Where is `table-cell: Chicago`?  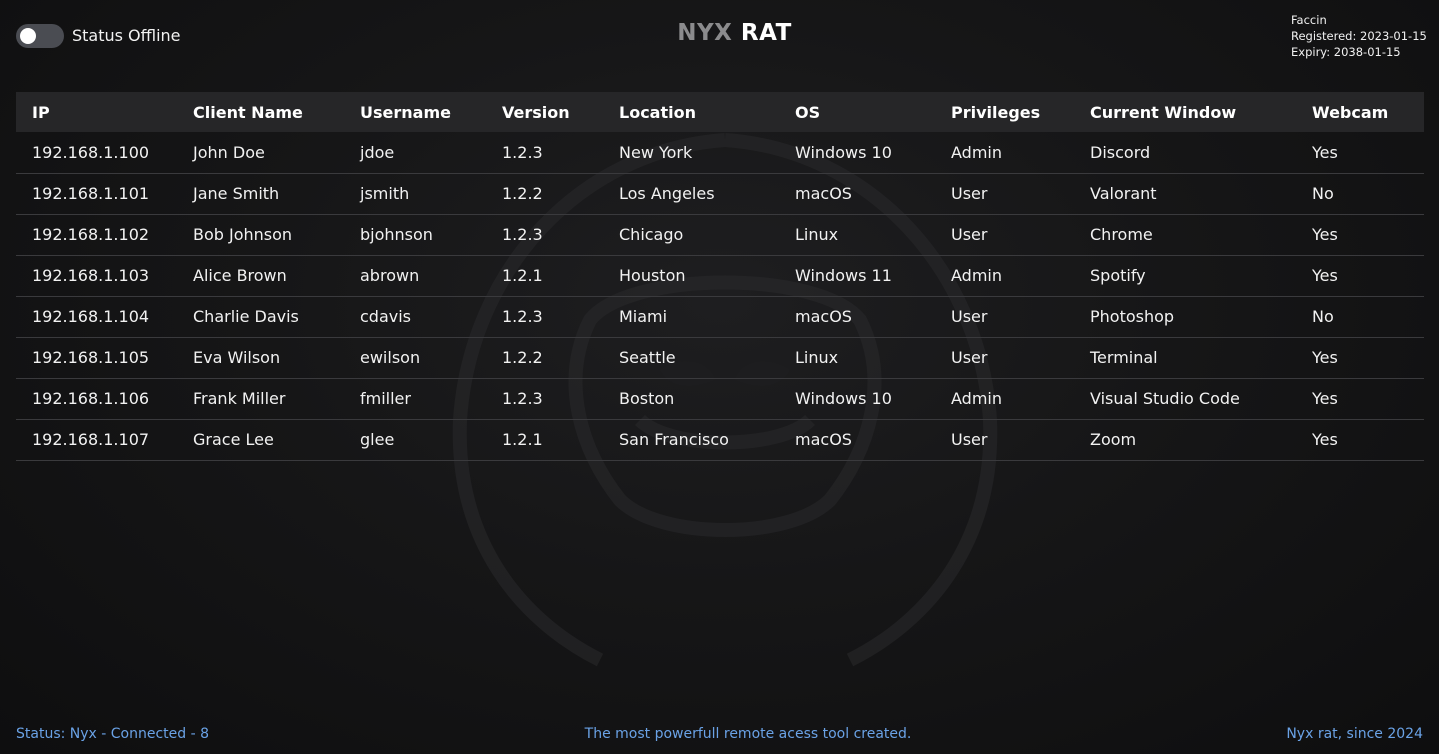
table-cell: Chicago is located at coordinates (691, 235).